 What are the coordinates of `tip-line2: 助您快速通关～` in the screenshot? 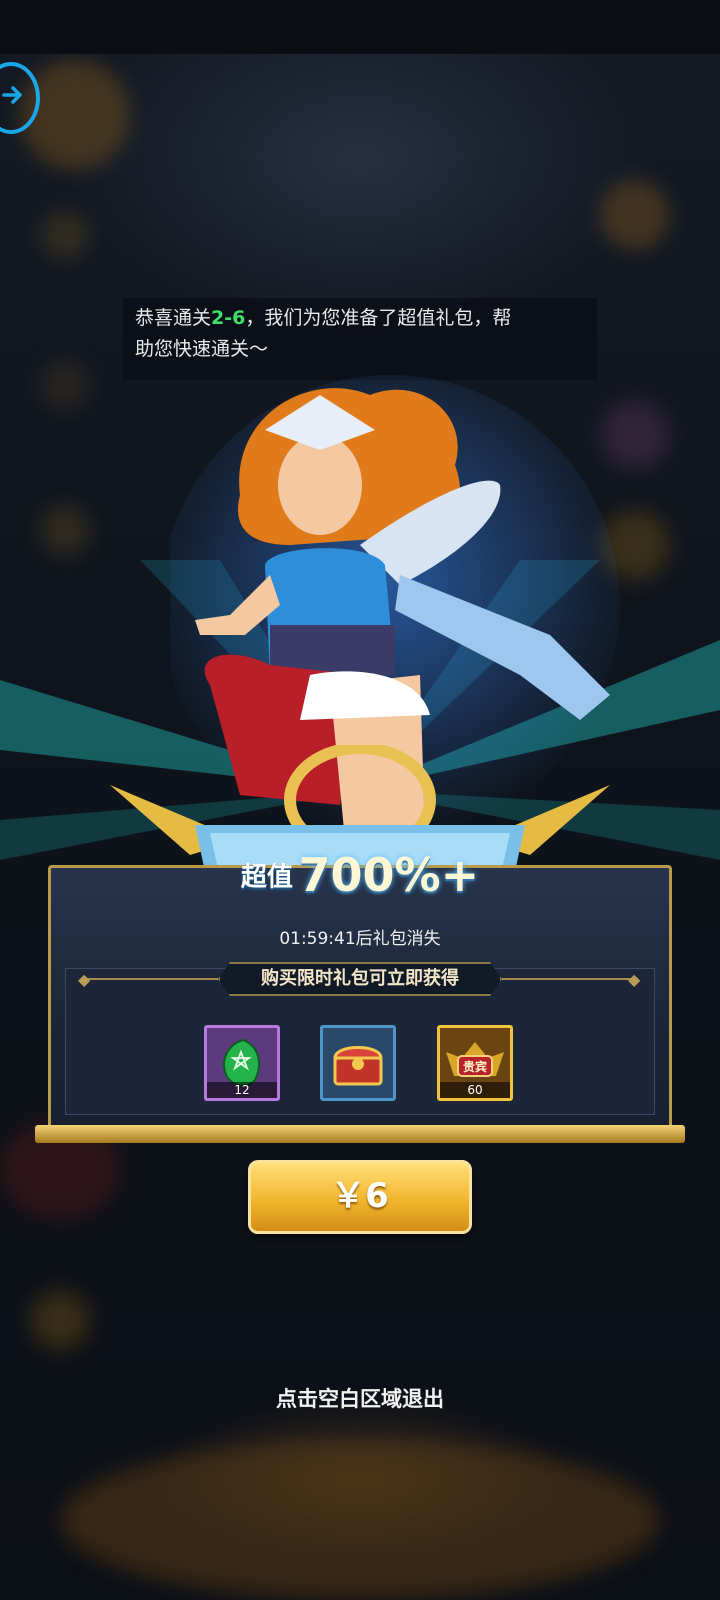 It's located at (202, 349).